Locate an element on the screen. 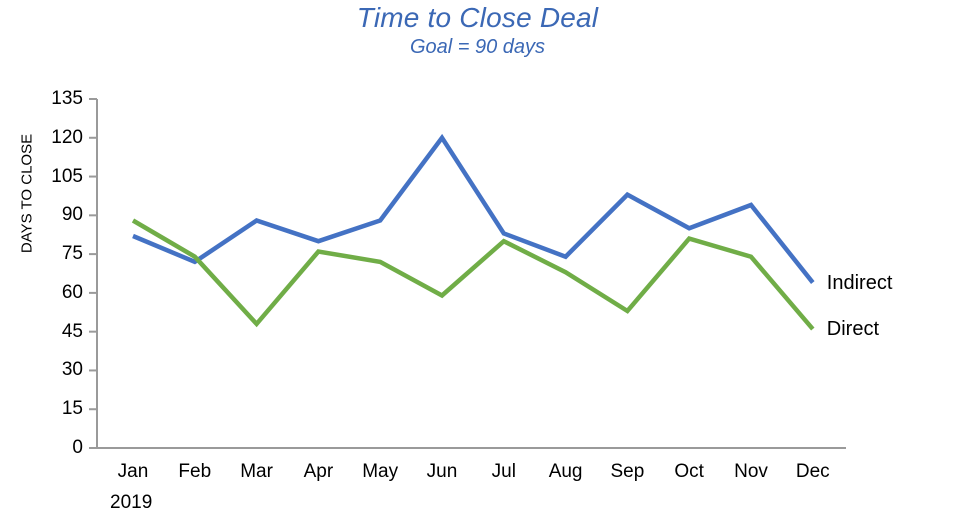 The height and width of the screenshot is (517, 955). x-tick-label-sep: Sep is located at coordinates (627, 471).